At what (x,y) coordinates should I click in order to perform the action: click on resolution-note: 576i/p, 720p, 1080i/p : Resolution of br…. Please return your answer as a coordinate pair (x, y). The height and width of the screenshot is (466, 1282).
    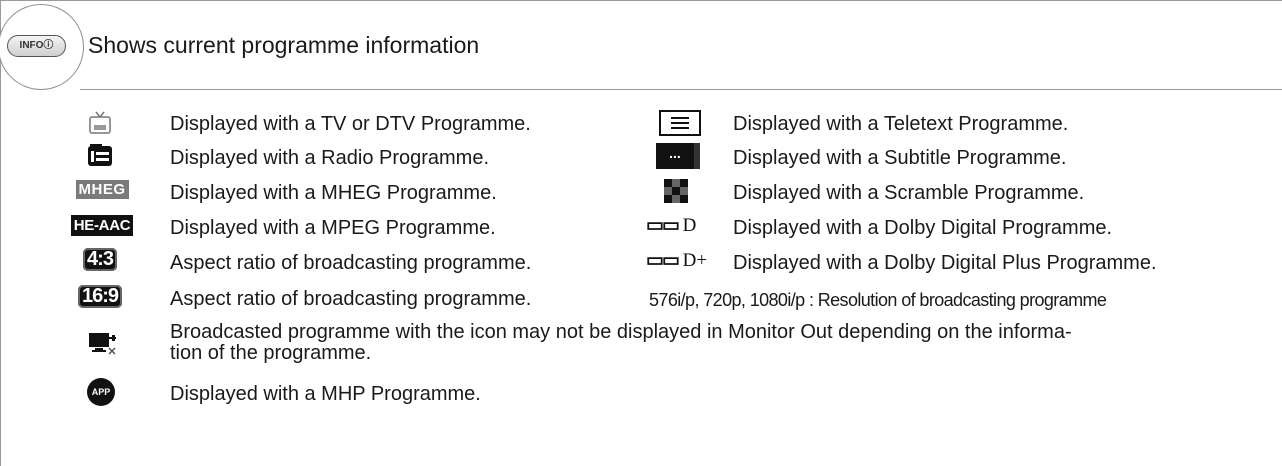
    Looking at the image, I should click on (878, 300).